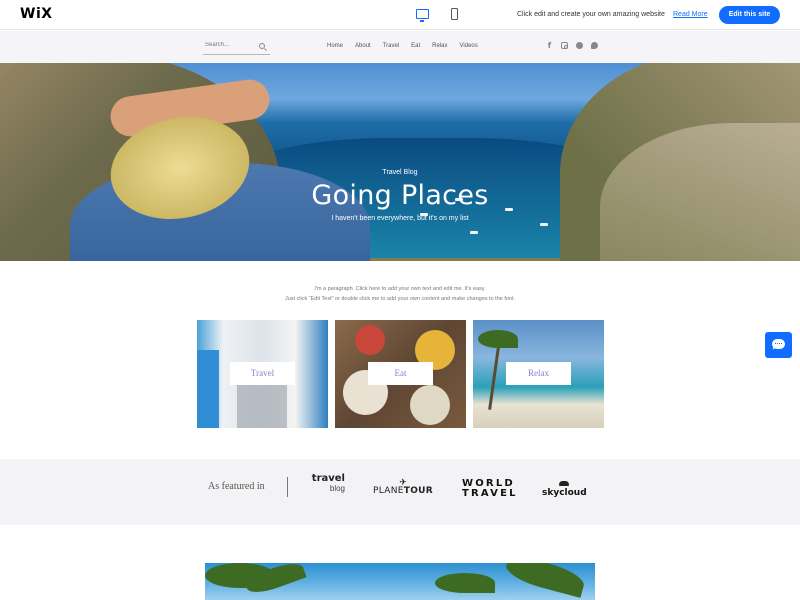 The image size is (800, 600). Describe the element at coordinates (391, 46) in the screenshot. I see `nav-item-travel: Travel` at that location.